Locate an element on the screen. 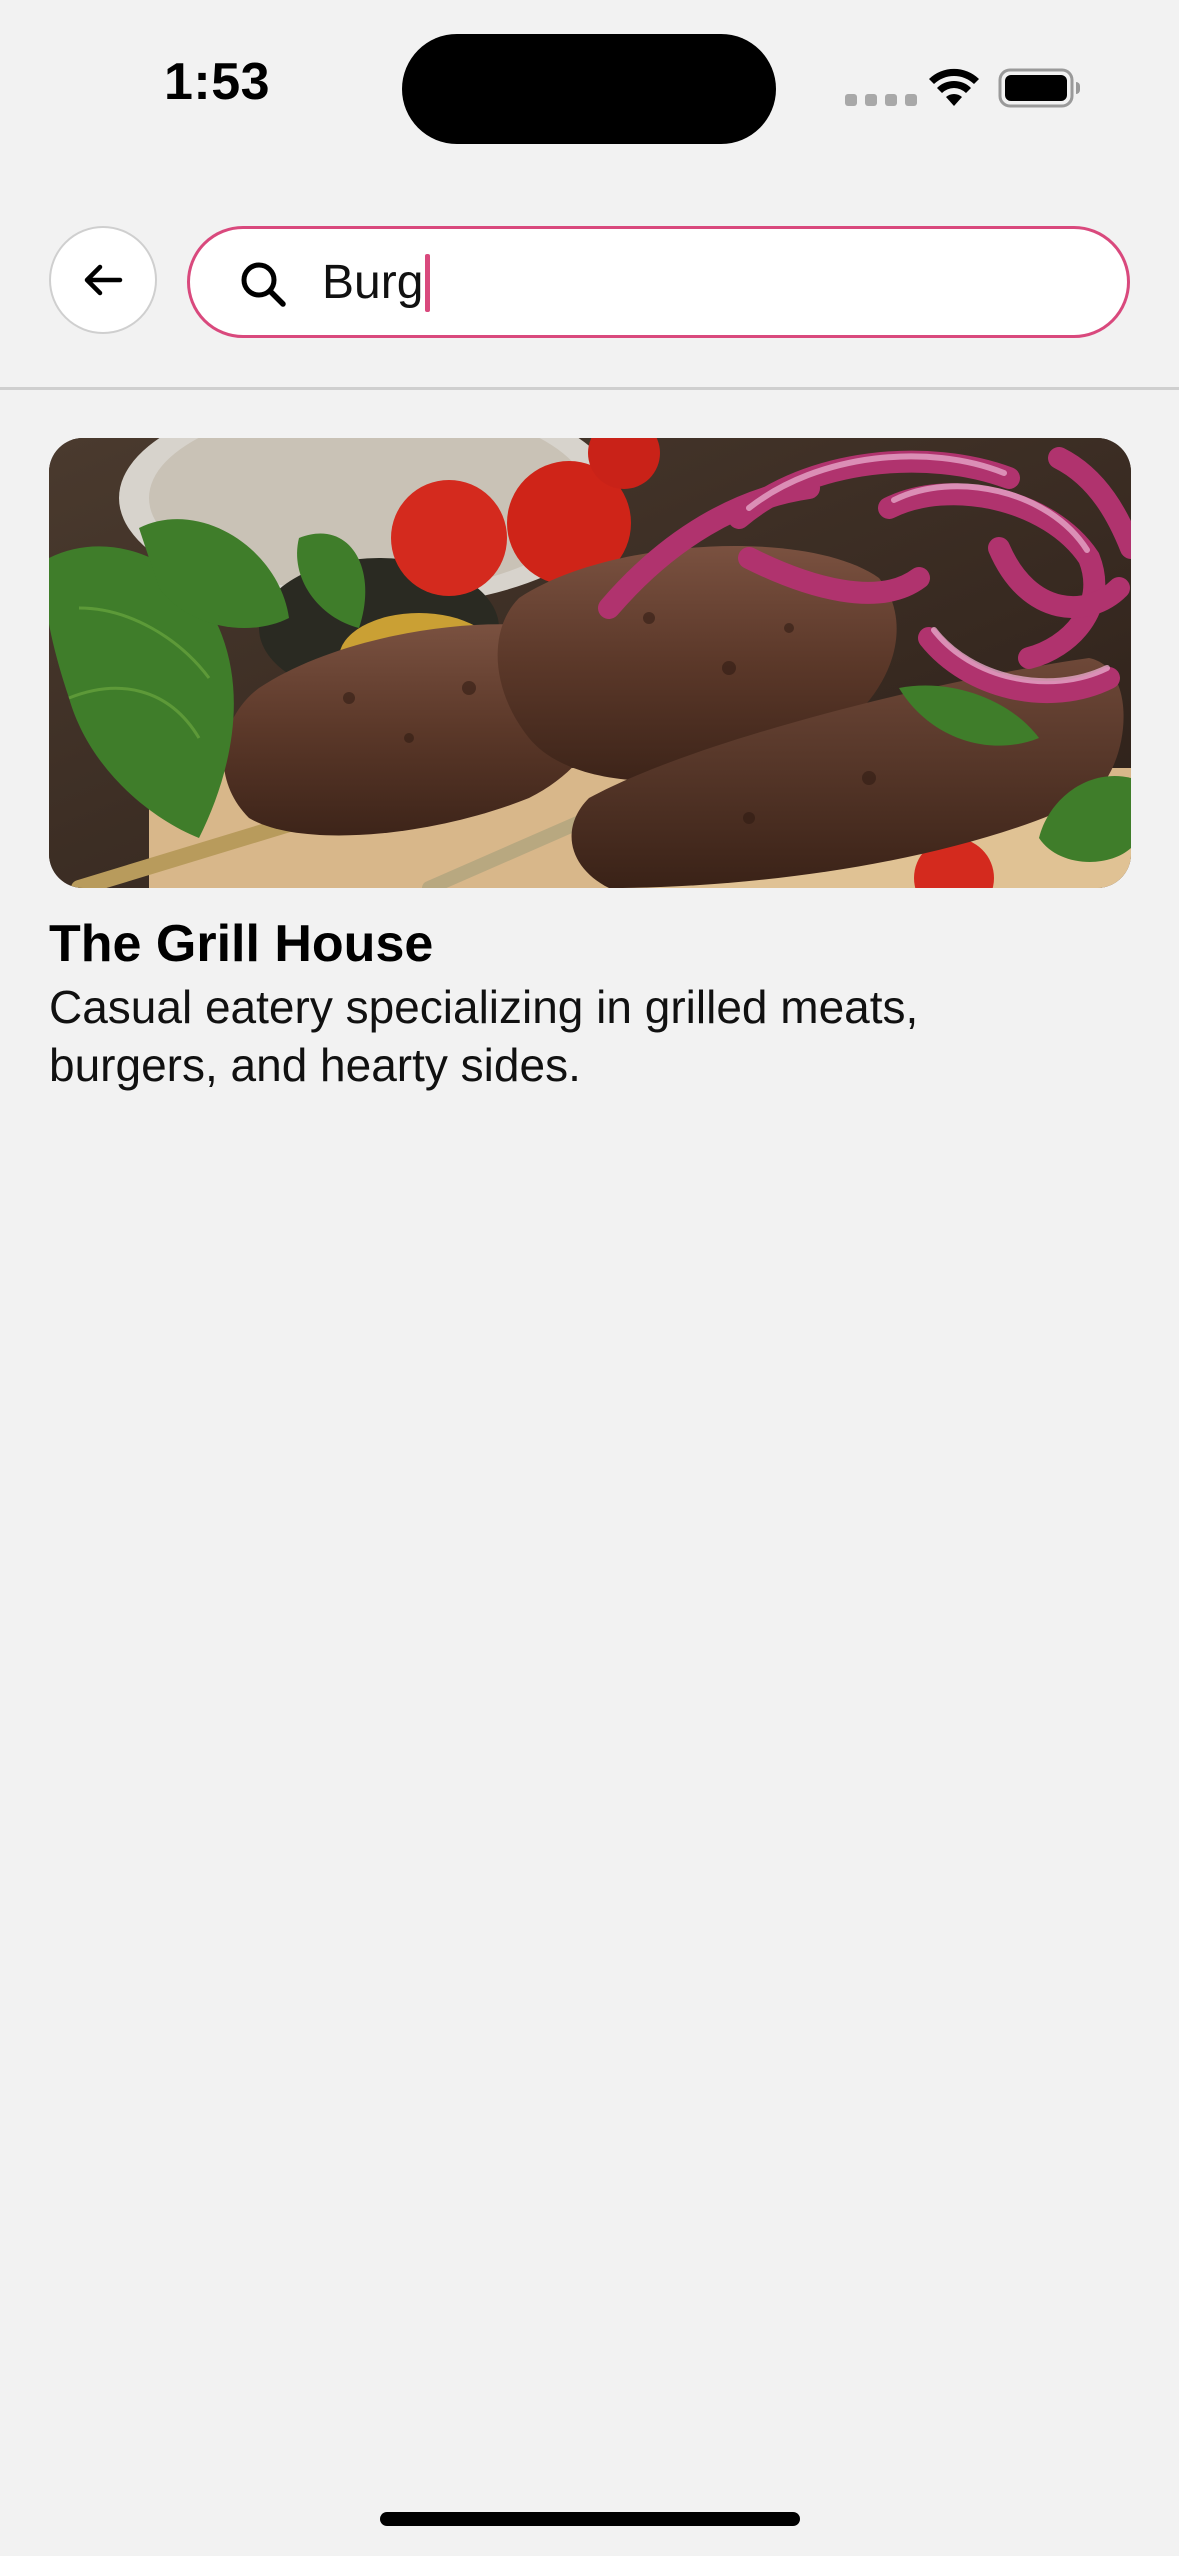 This screenshot has width=1179, height=2556. search-field is located at coordinates (658, 282).